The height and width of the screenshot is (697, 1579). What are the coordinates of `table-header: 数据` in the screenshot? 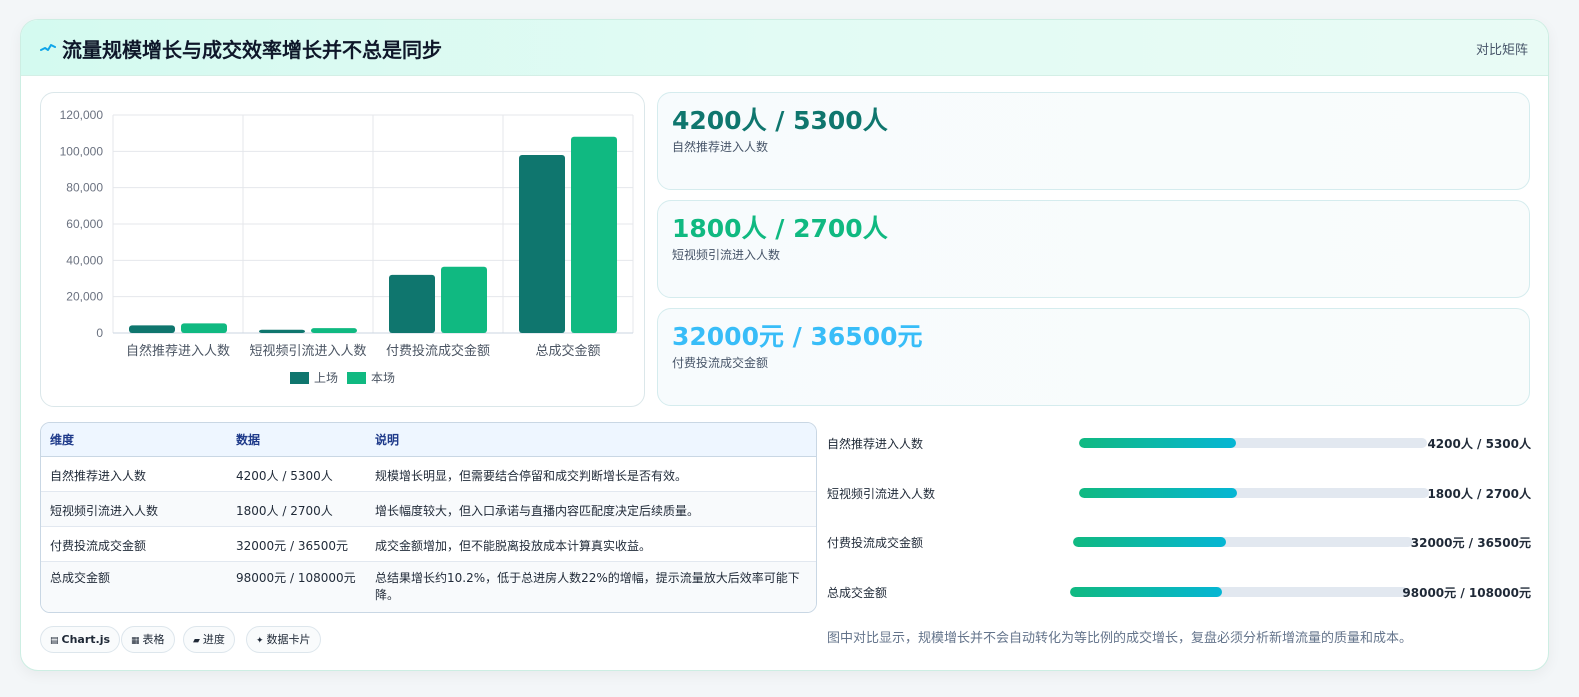 It's located at (296, 440).